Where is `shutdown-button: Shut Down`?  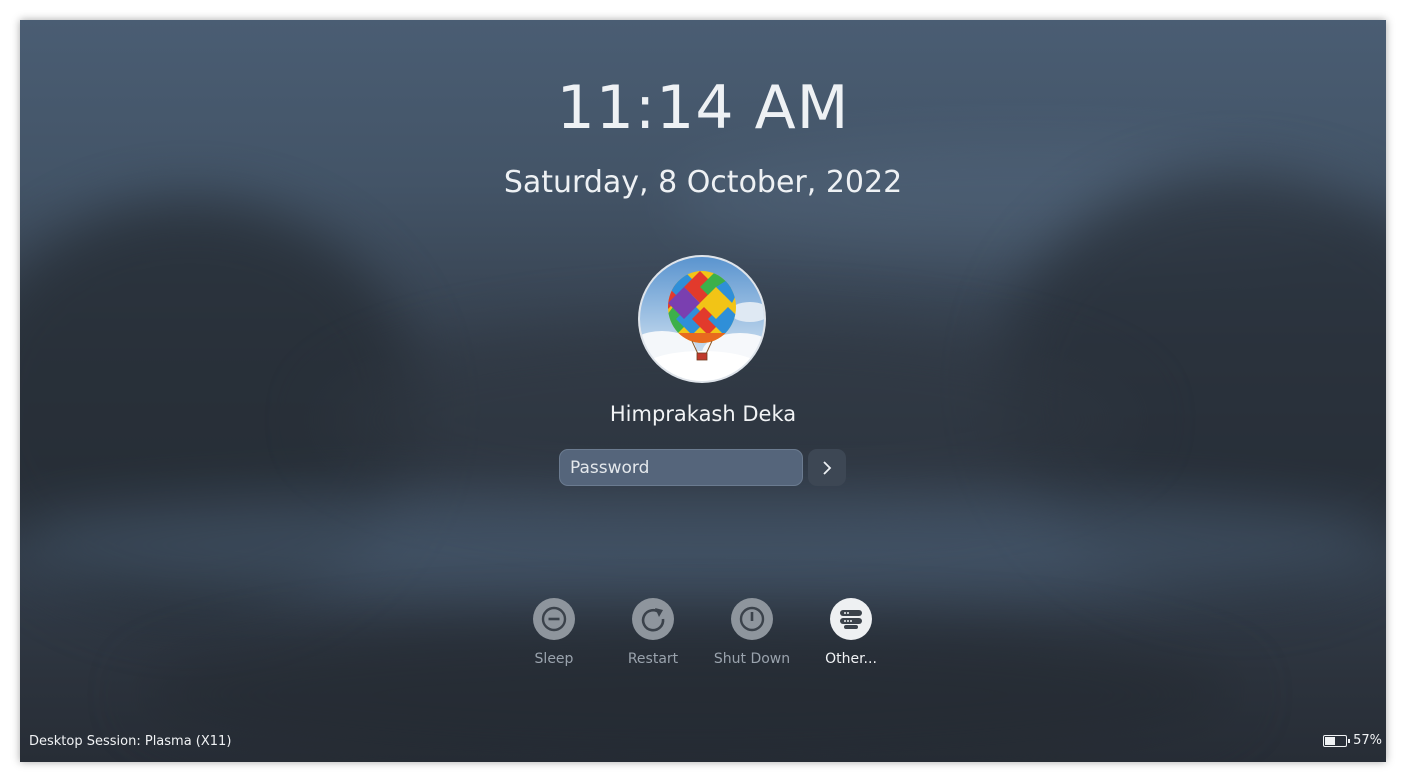
shutdown-button: Shut Down is located at coordinates (752, 632).